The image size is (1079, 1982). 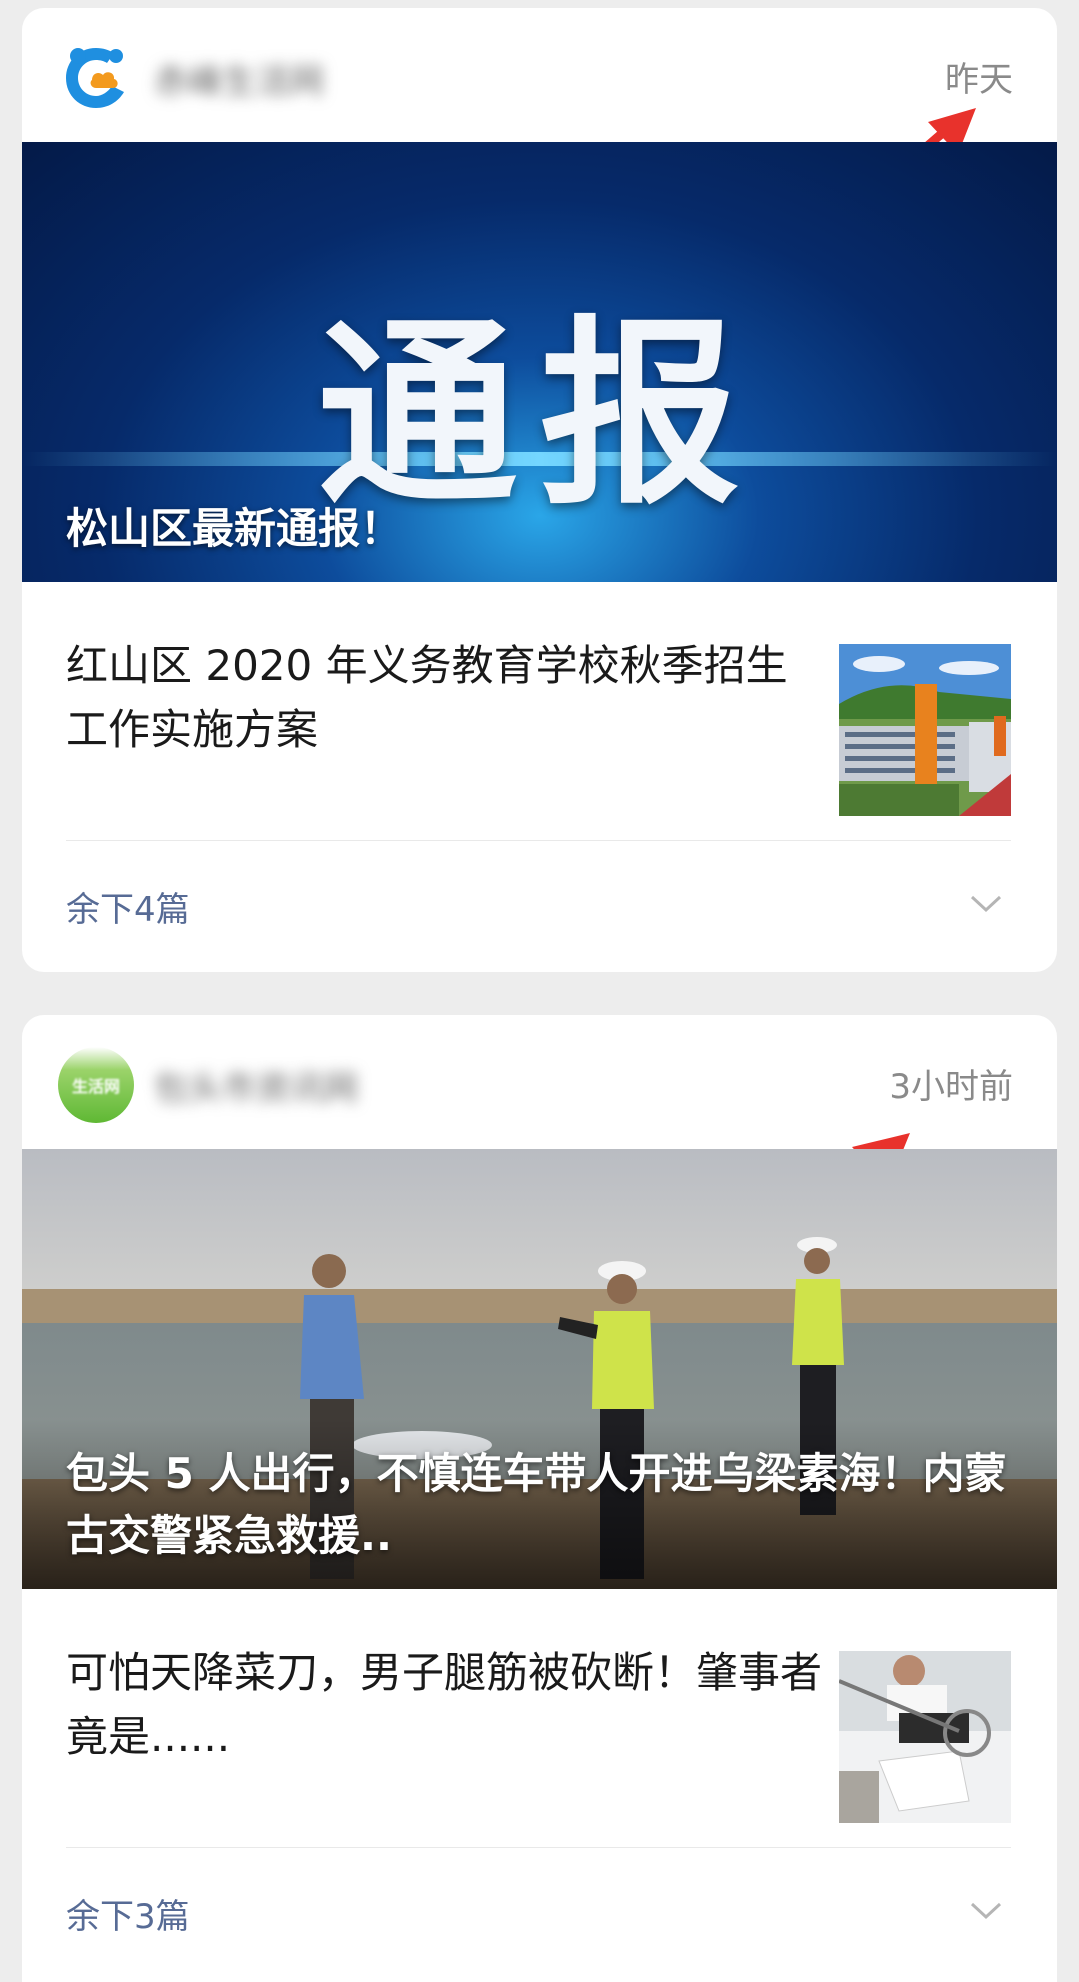 What do you see at coordinates (925, 730) in the screenshot?
I see `school-building-photo` at bounding box center [925, 730].